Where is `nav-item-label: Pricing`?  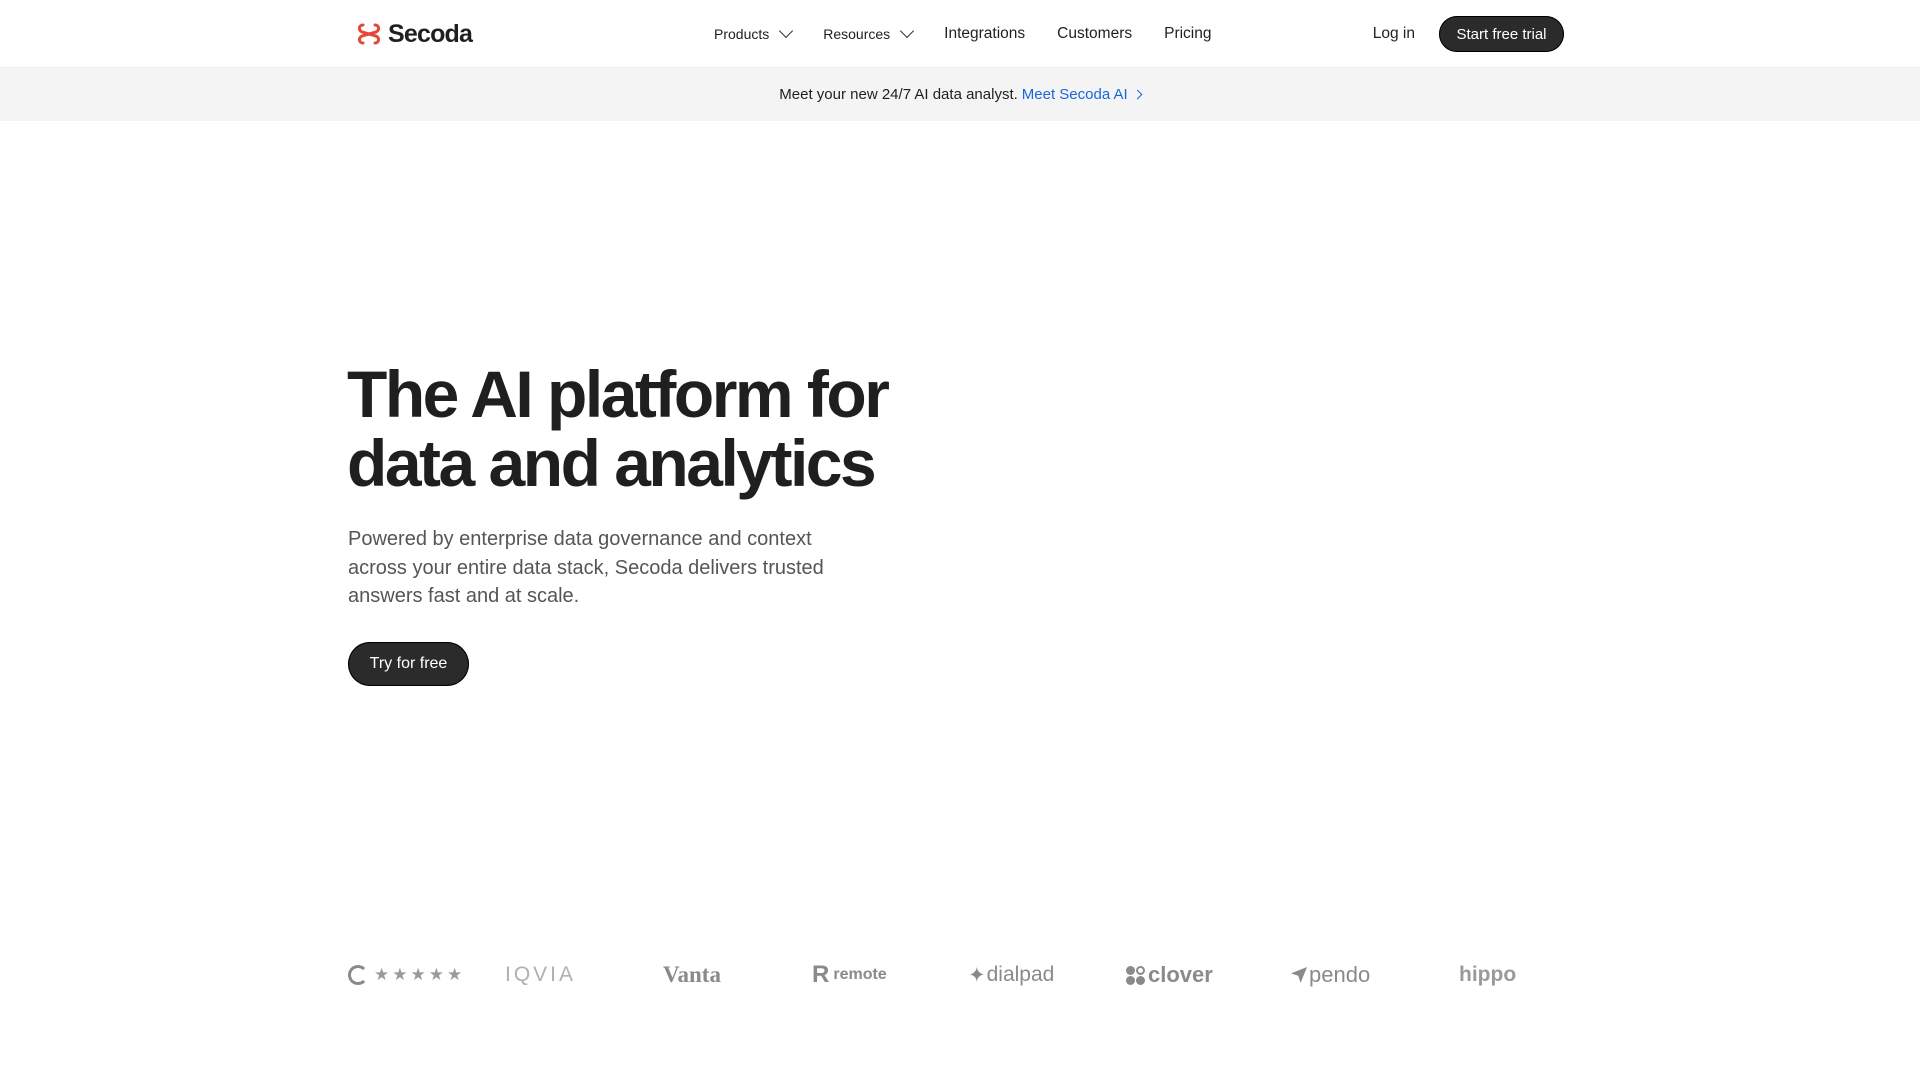 nav-item-label: Pricing is located at coordinates (1188, 33).